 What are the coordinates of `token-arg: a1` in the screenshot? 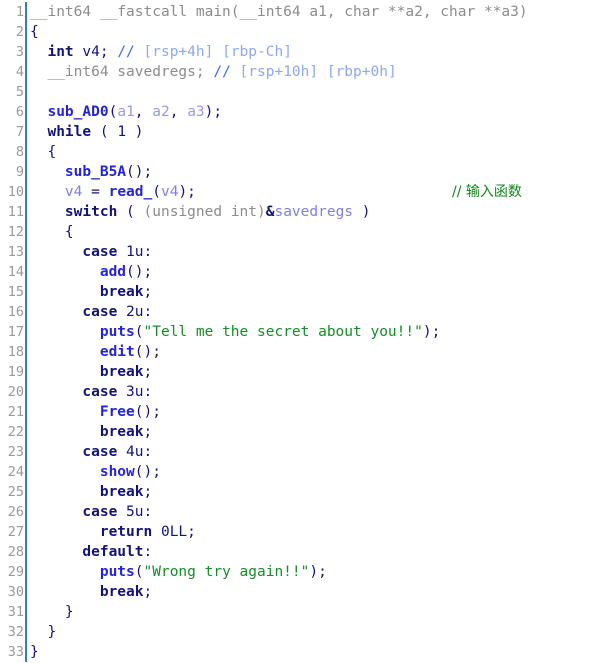 It's located at (125, 112).